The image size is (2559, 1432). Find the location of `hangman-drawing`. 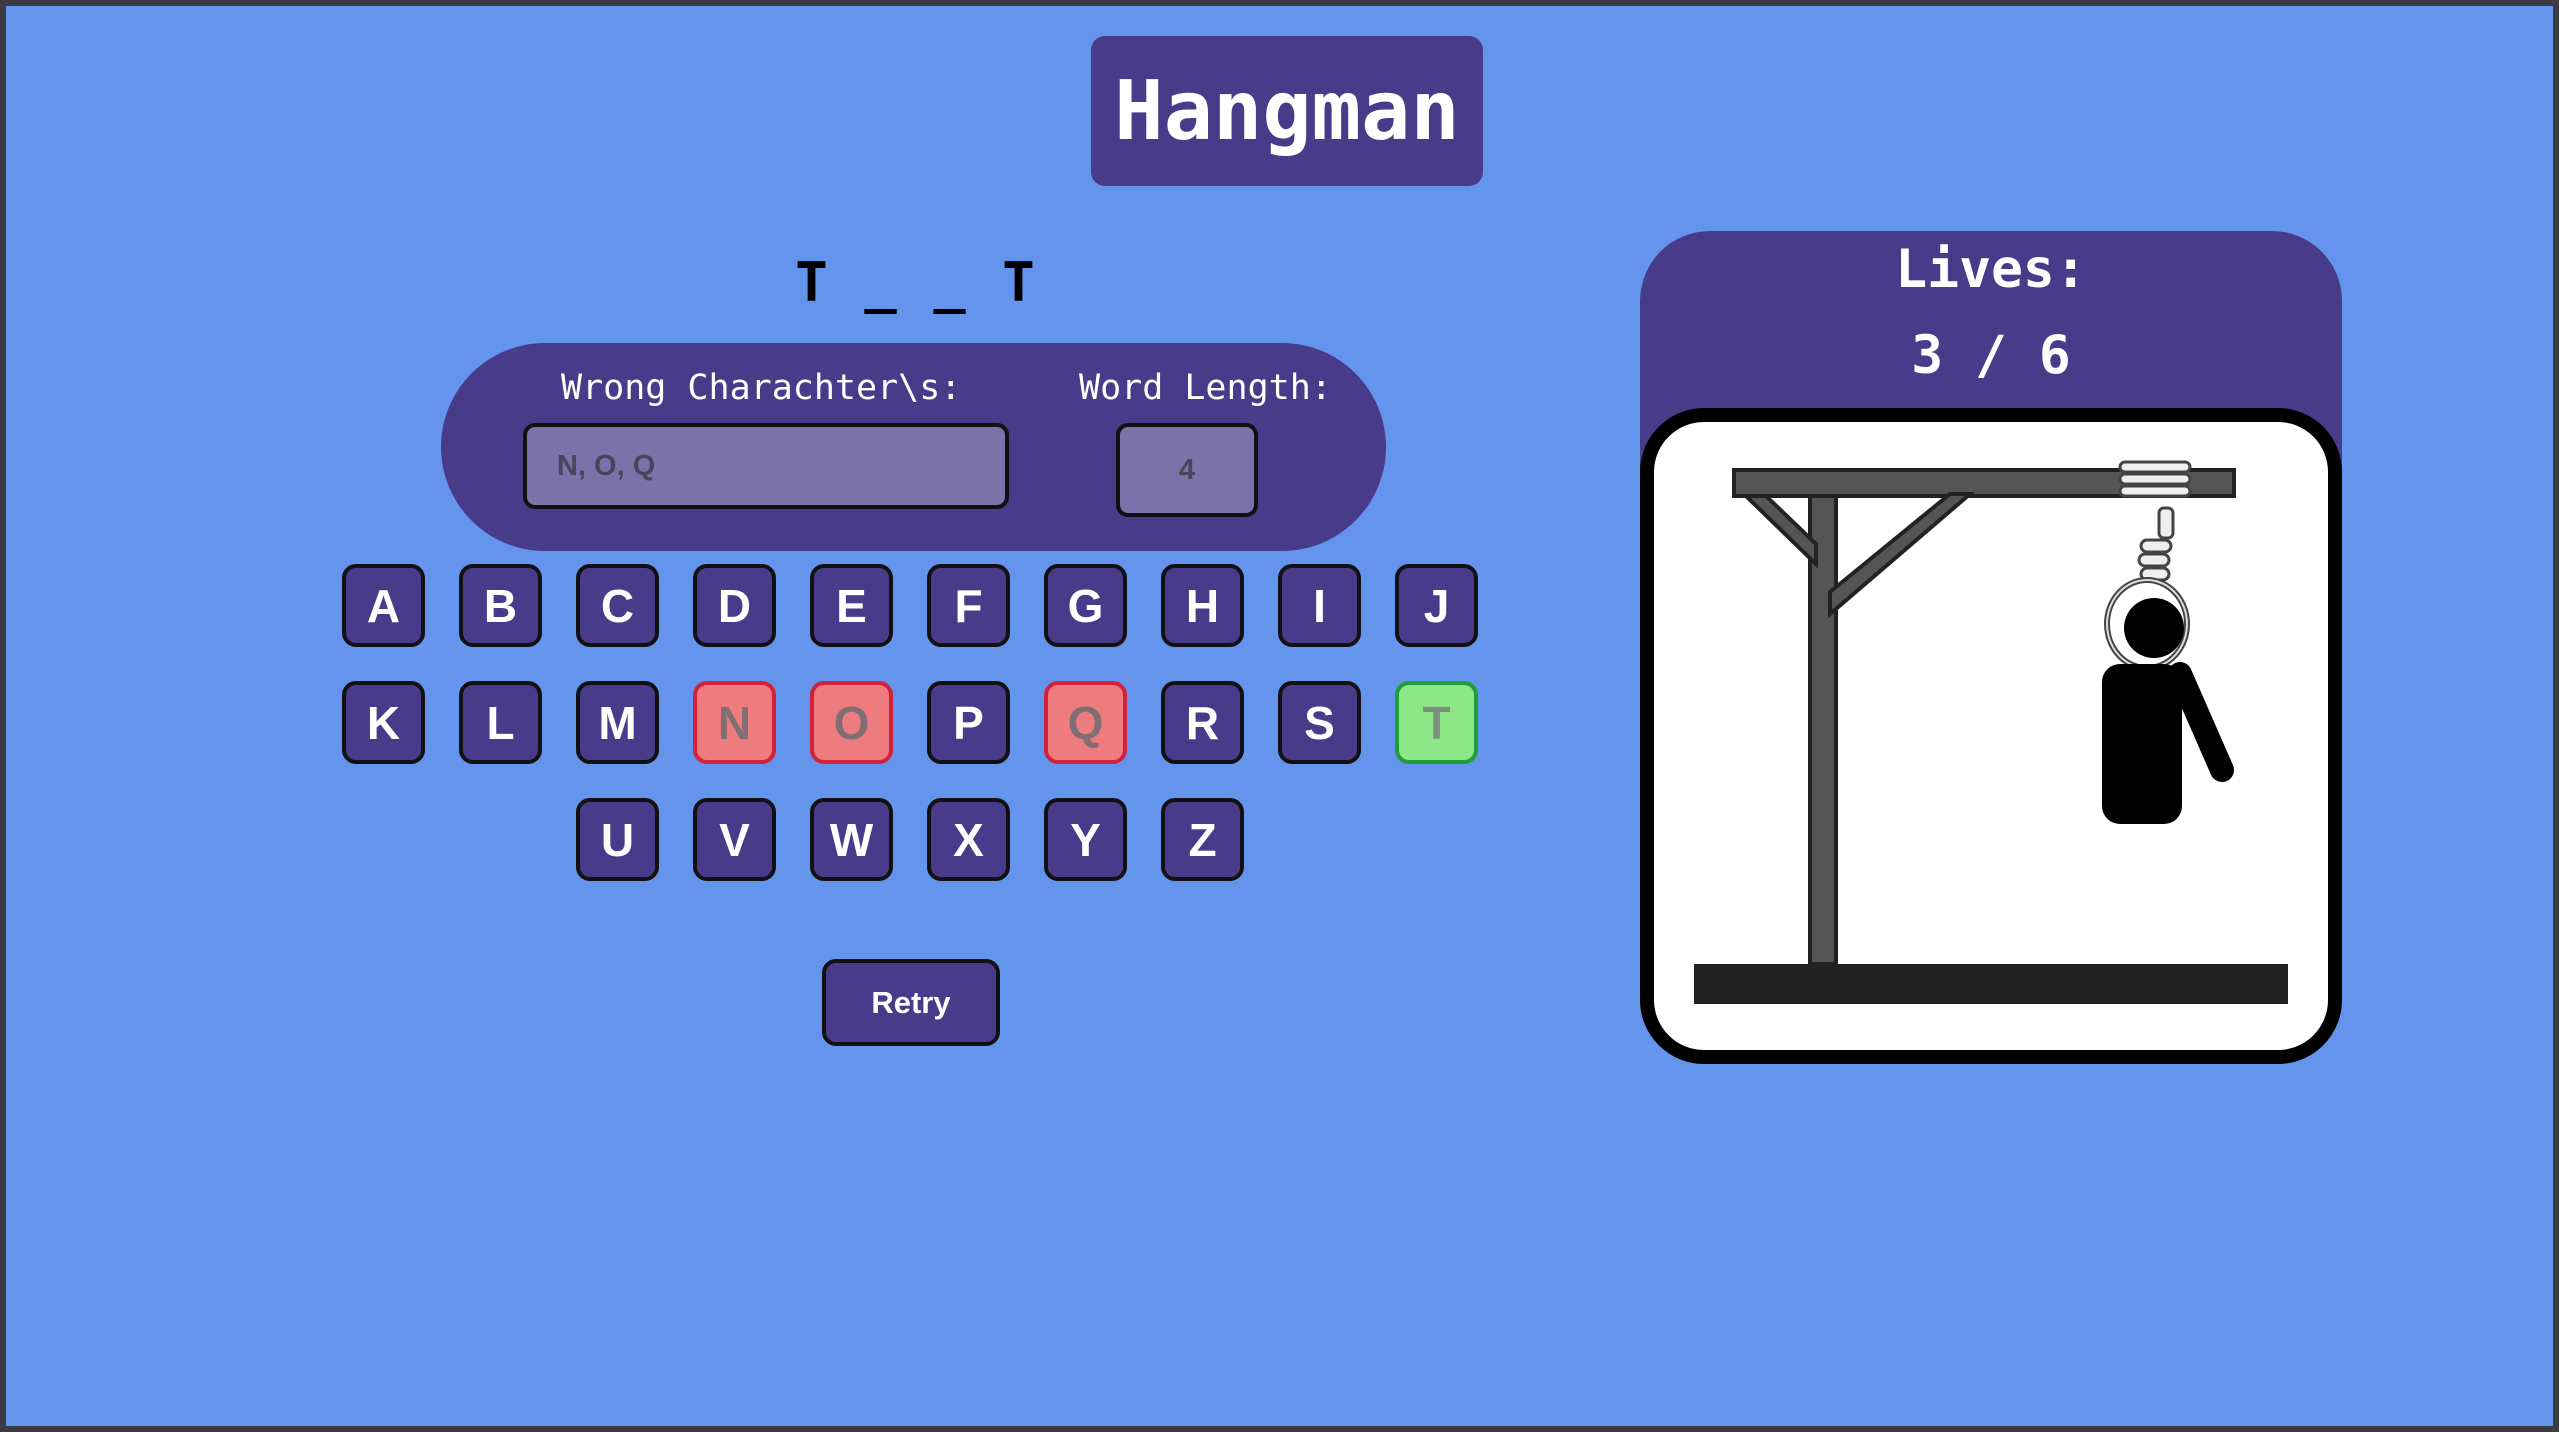

hangman-drawing is located at coordinates (1991, 732).